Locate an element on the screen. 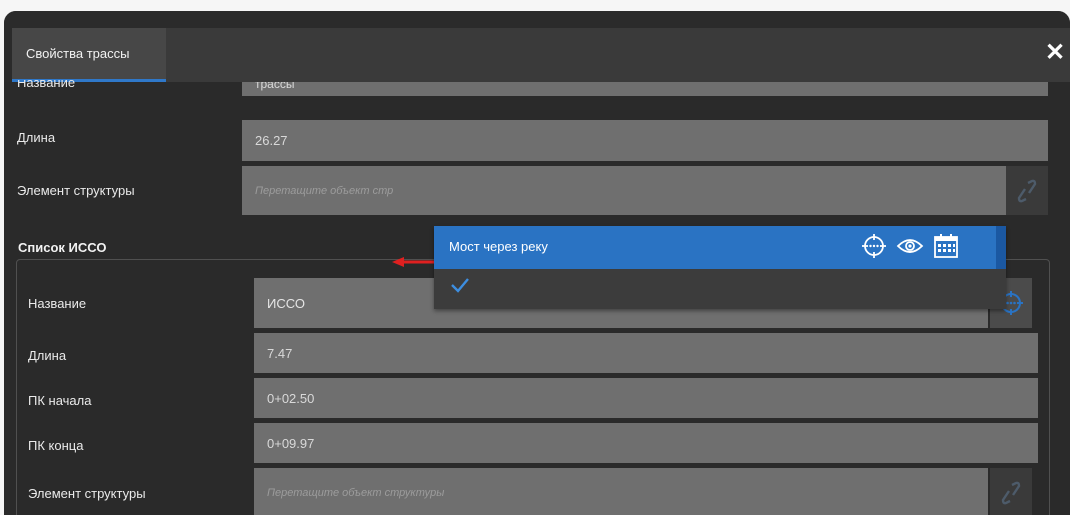 The width and height of the screenshot is (1070, 515). isso-pk-end-field: 0+09.97 is located at coordinates (646, 443).